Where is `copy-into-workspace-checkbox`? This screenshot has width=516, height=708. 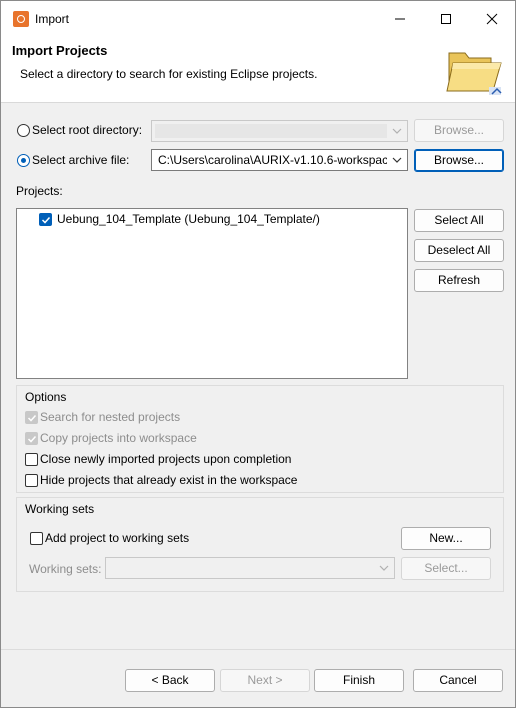
copy-into-workspace-checkbox is located at coordinates (31, 438).